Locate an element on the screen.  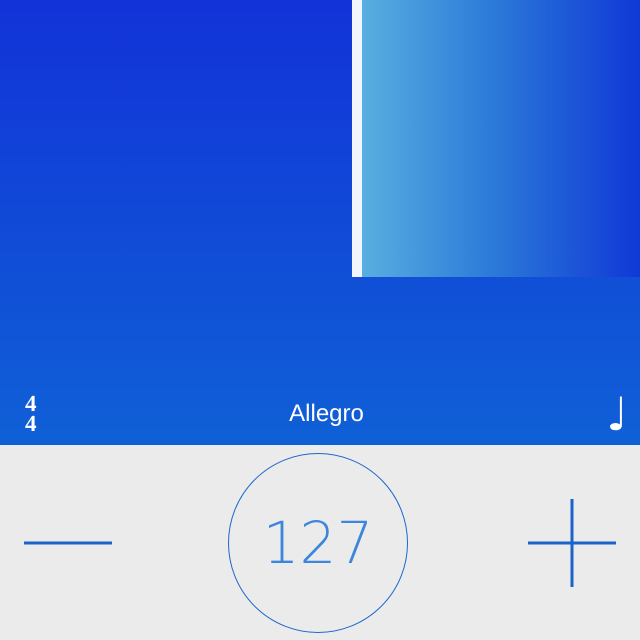
increase-button is located at coordinates (572, 542).